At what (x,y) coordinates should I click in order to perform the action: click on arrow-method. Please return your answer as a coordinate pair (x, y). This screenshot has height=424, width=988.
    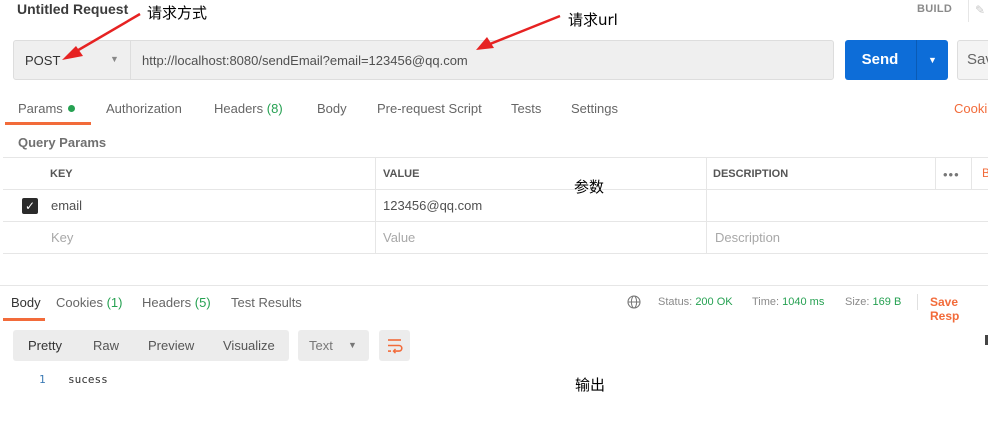
    Looking at the image, I should click on (101, 36).